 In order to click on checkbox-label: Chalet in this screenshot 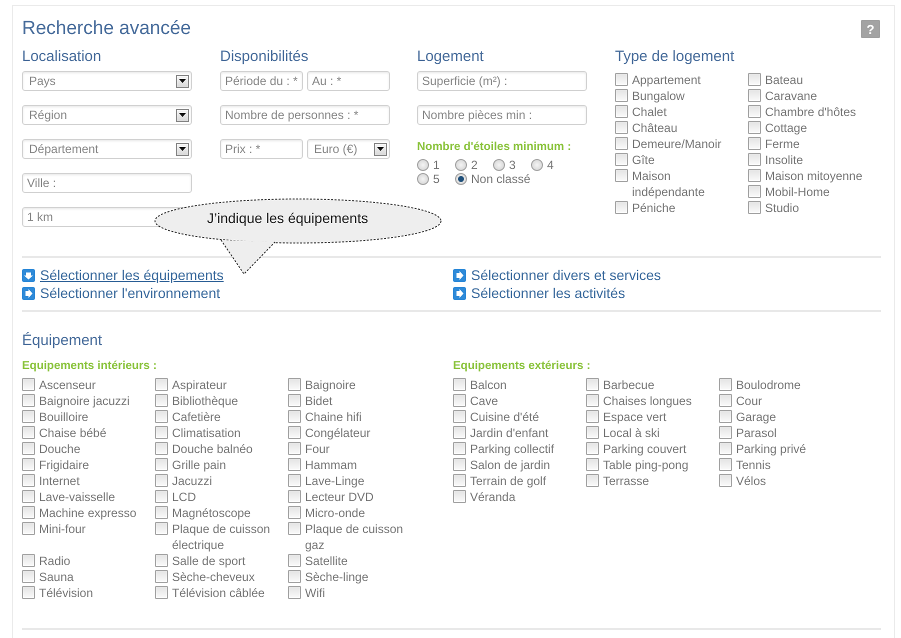, I will do `click(649, 112)`.